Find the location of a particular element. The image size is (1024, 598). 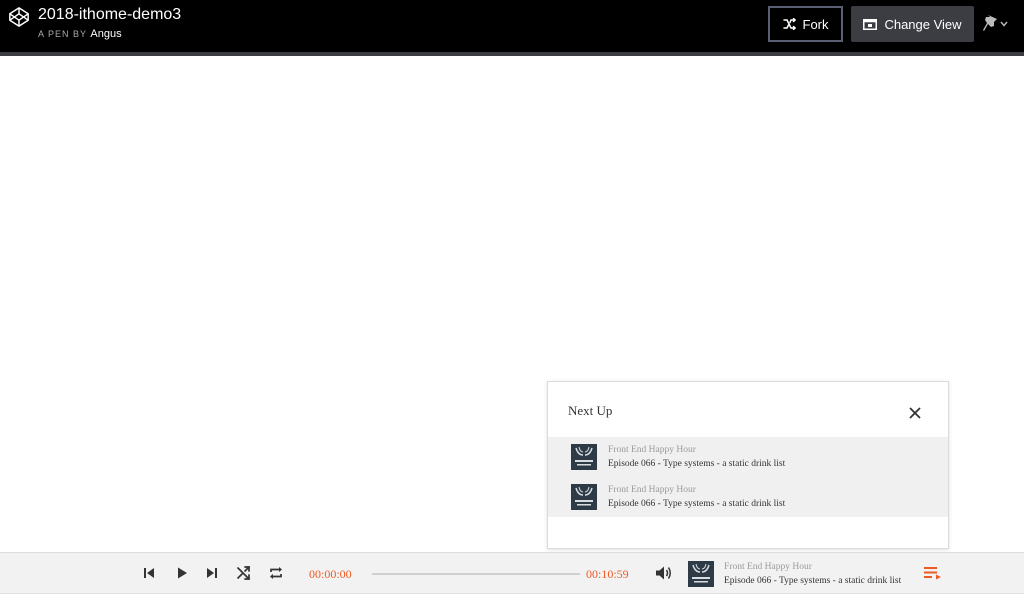

chevron-down-icon is located at coordinates (1004, 24).